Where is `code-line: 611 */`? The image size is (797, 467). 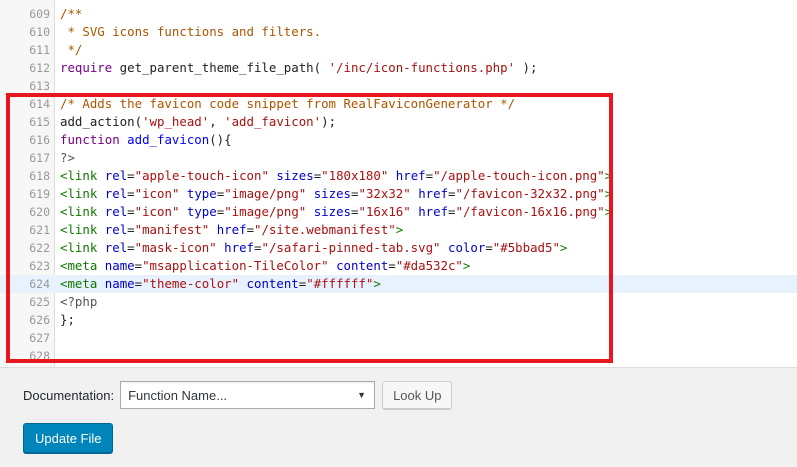 code-line: 611 */ is located at coordinates (398, 50).